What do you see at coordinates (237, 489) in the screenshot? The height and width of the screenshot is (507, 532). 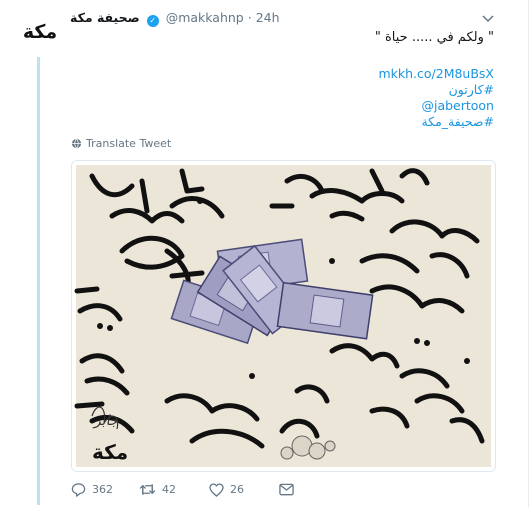 I see `like-count: 26` at bounding box center [237, 489].